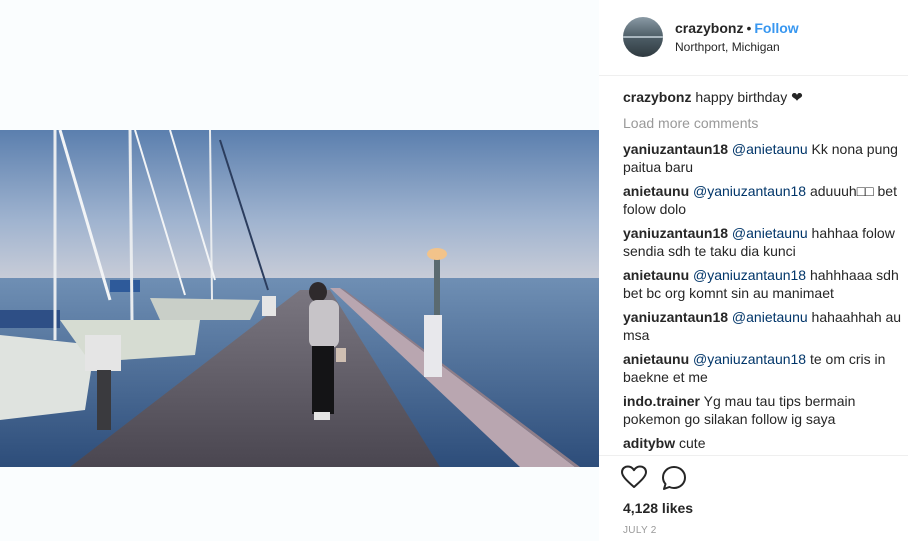  What do you see at coordinates (749, 97) in the screenshot?
I see `caption-text: happy birthday ❤` at bounding box center [749, 97].